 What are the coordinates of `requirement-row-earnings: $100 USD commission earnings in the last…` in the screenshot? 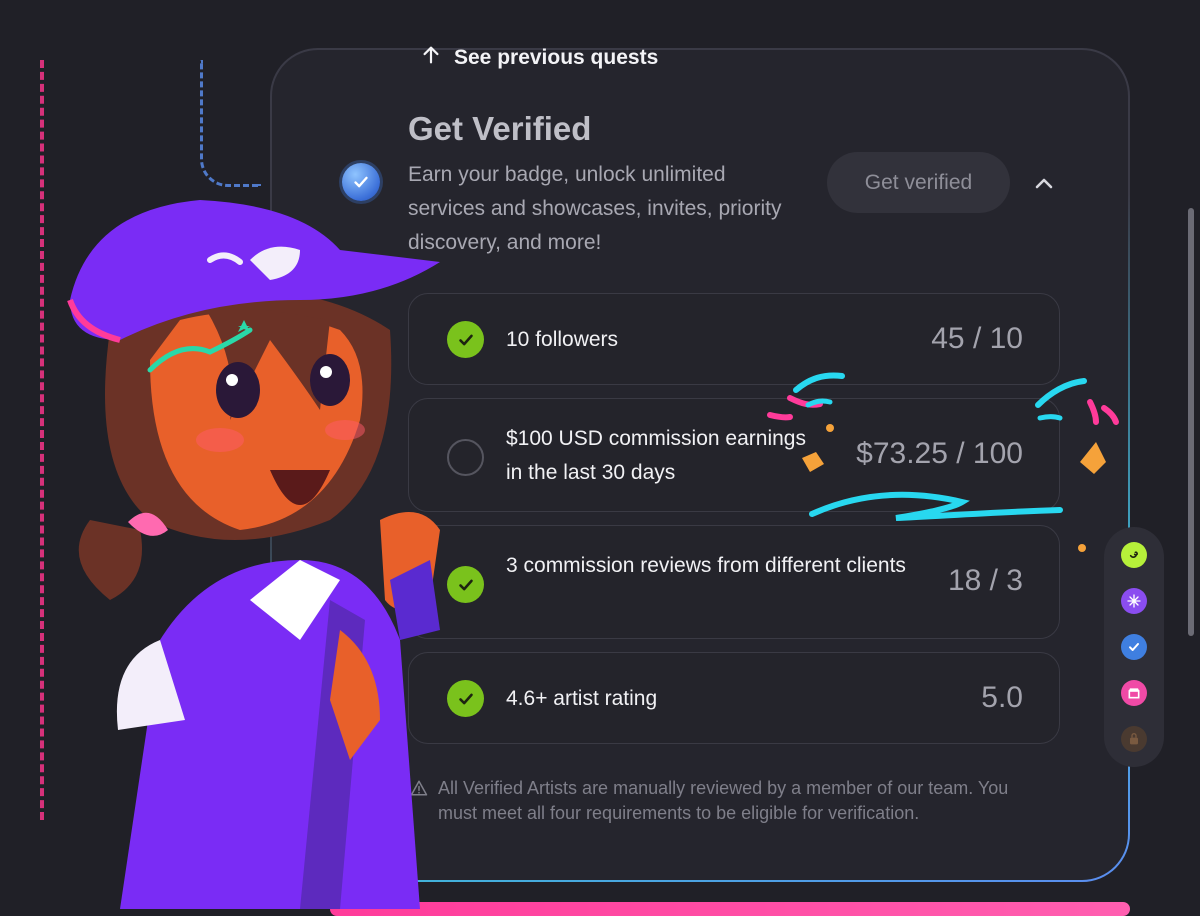 It's located at (734, 455).